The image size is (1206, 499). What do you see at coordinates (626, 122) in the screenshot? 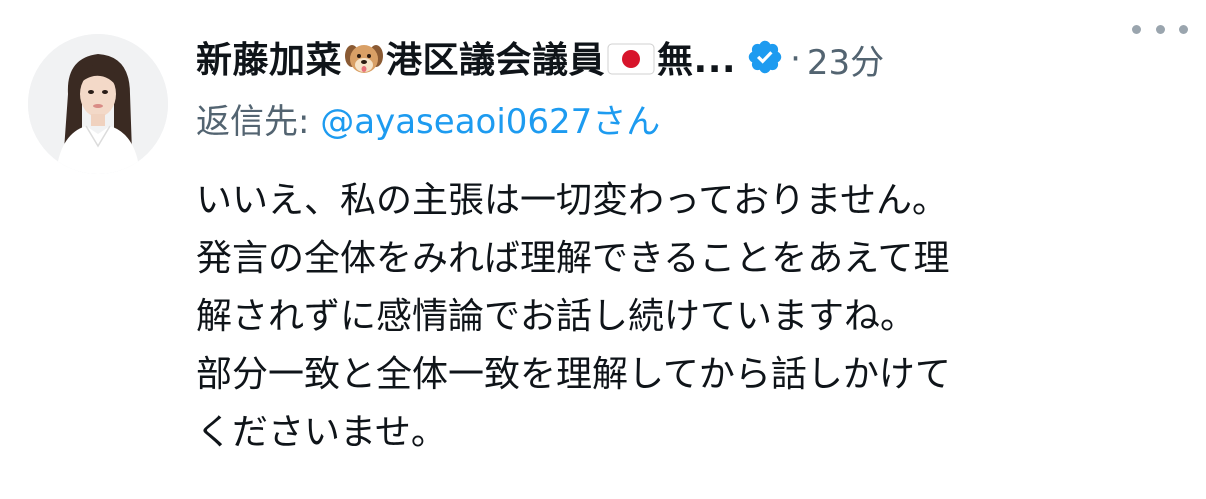
I see `reply-suffix: さん` at bounding box center [626, 122].